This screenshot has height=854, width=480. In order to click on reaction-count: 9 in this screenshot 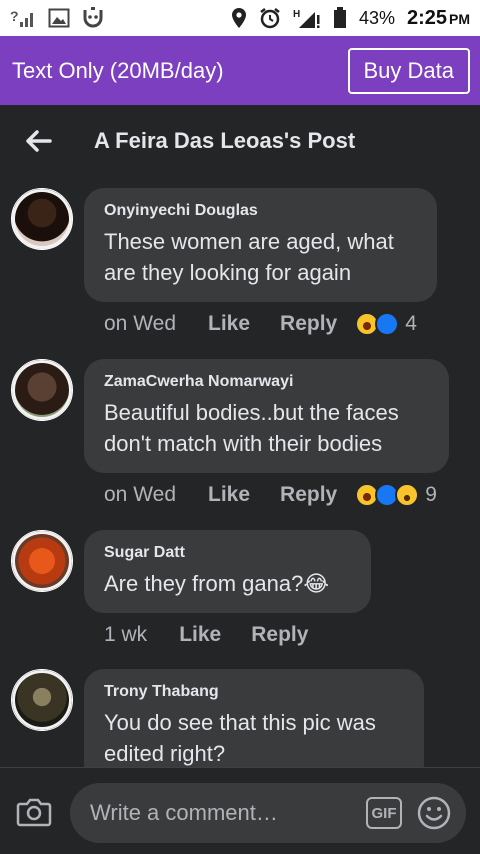, I will do `click(431, 495)`.